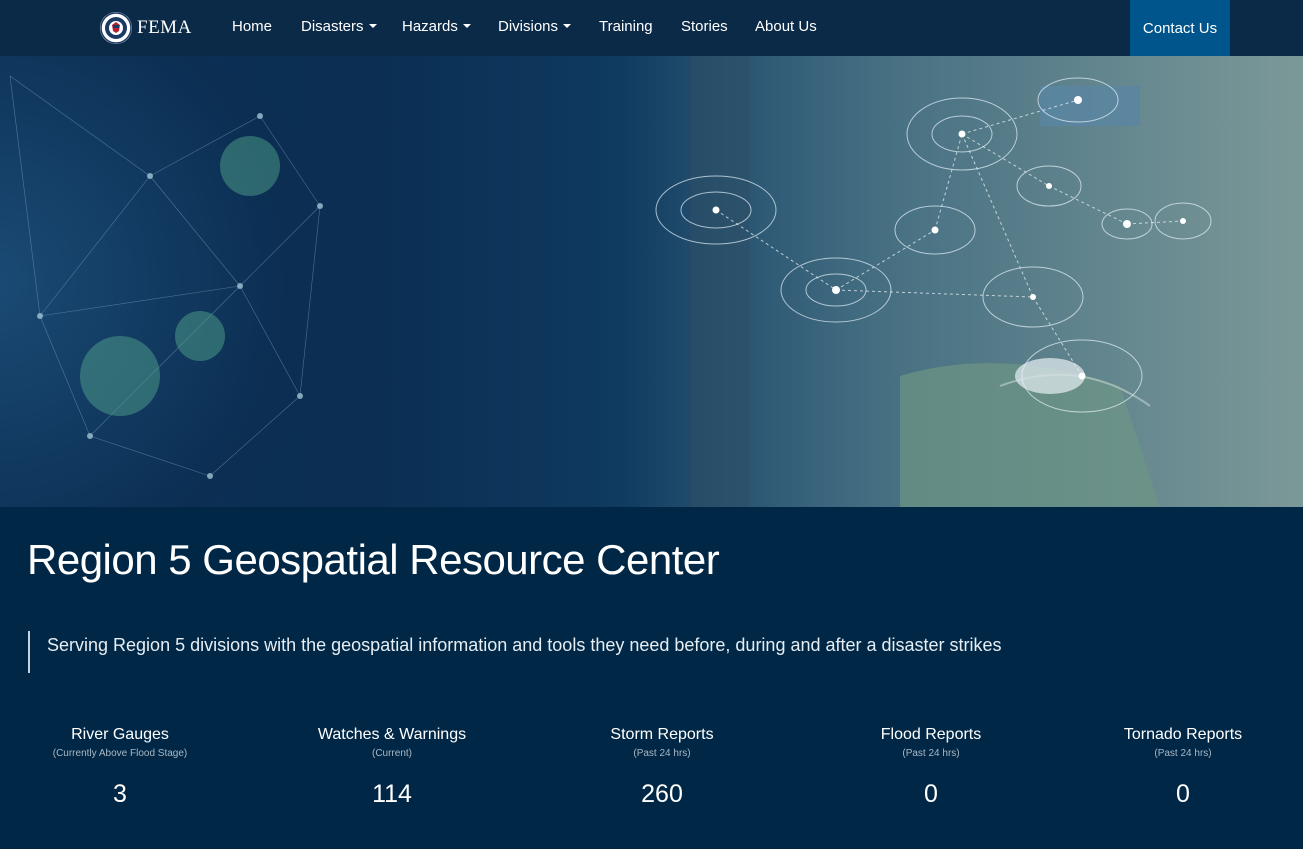 Image resolution: width=1303 pixels, height=849 pixels. I want to click on stat-label: Storm Reports, so click(662, 734).